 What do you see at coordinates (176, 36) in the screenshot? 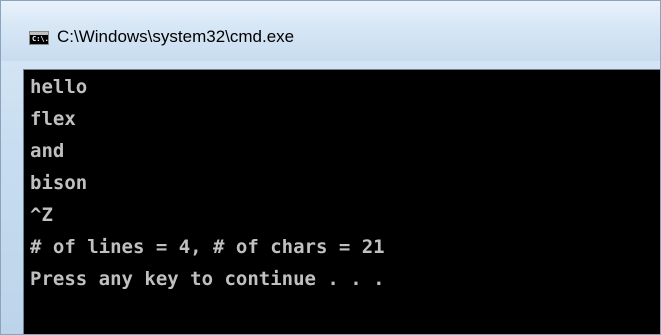
I see `window-title: C:\Windows\system32\cmd.exe` at bounding box center [176, 36].